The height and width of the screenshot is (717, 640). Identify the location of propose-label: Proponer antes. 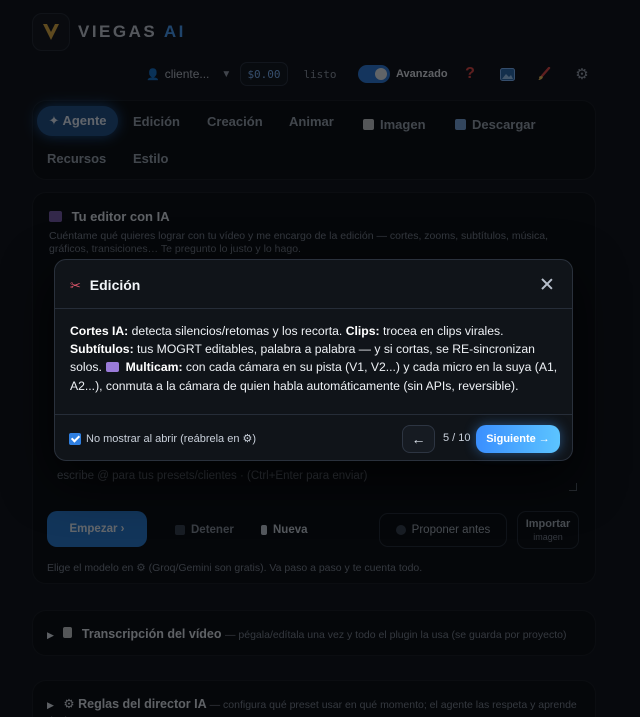
(451, 530).